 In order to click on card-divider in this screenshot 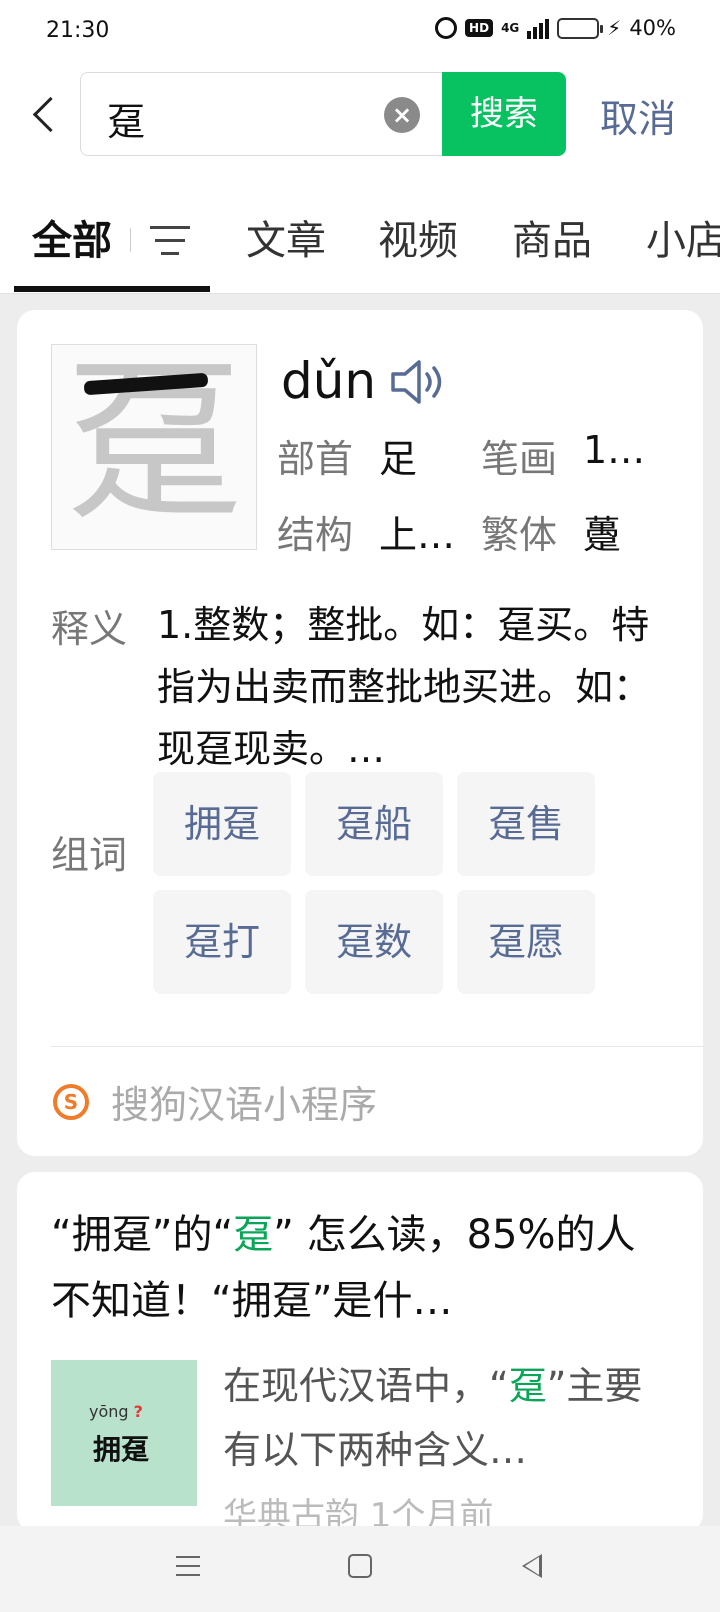, I will do `click(377, 1046)`.